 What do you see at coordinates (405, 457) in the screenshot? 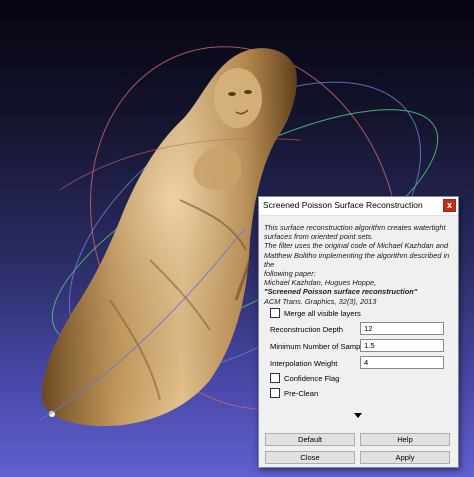
I see `apply-button: Apply` at bounding box center [405, 457].